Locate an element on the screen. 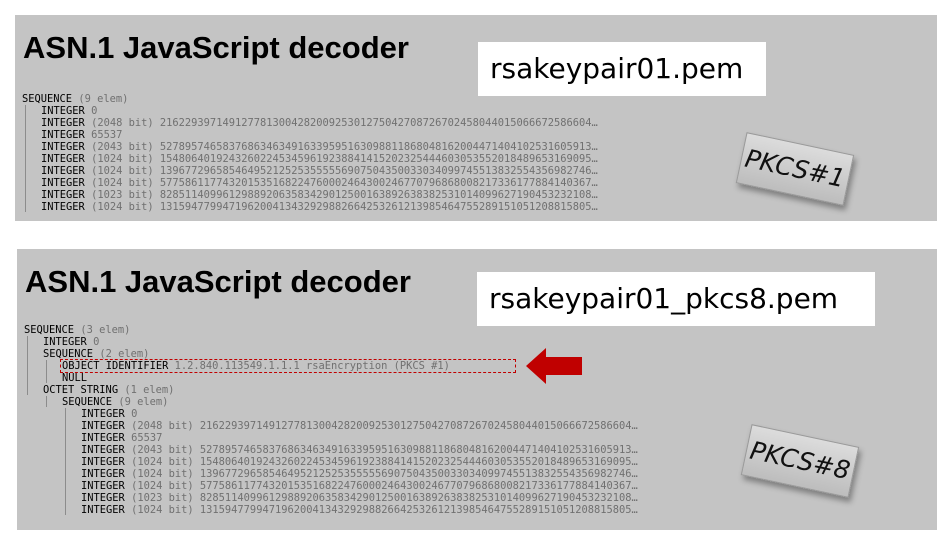 Image resolution: width=952 pixels, height=546 pixels. filename-label: rsakeypair01_pkcs8.pem is located at coordinates (676, 299).